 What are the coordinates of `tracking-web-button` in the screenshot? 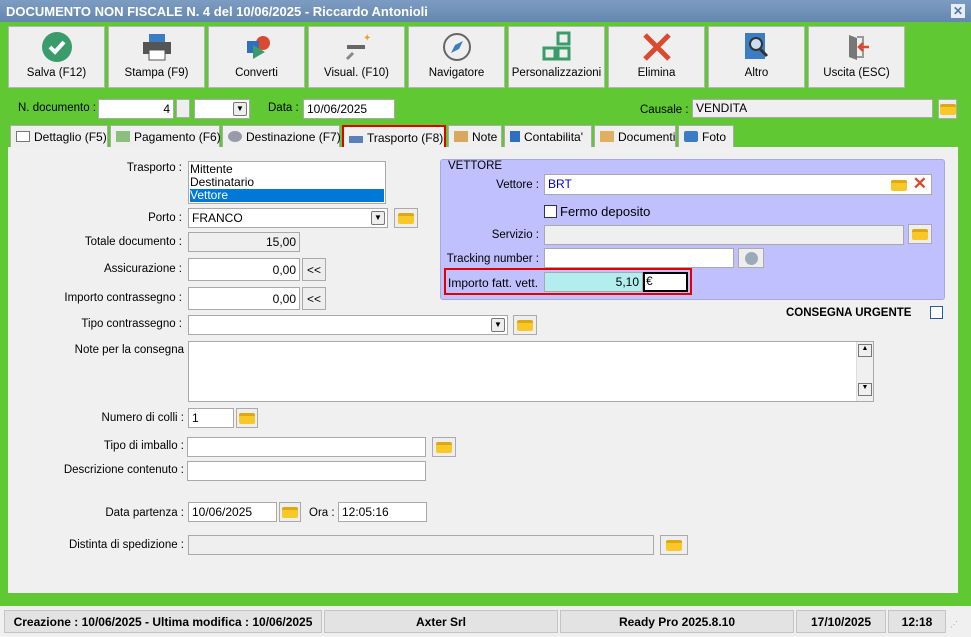 It's located at (751, 258).